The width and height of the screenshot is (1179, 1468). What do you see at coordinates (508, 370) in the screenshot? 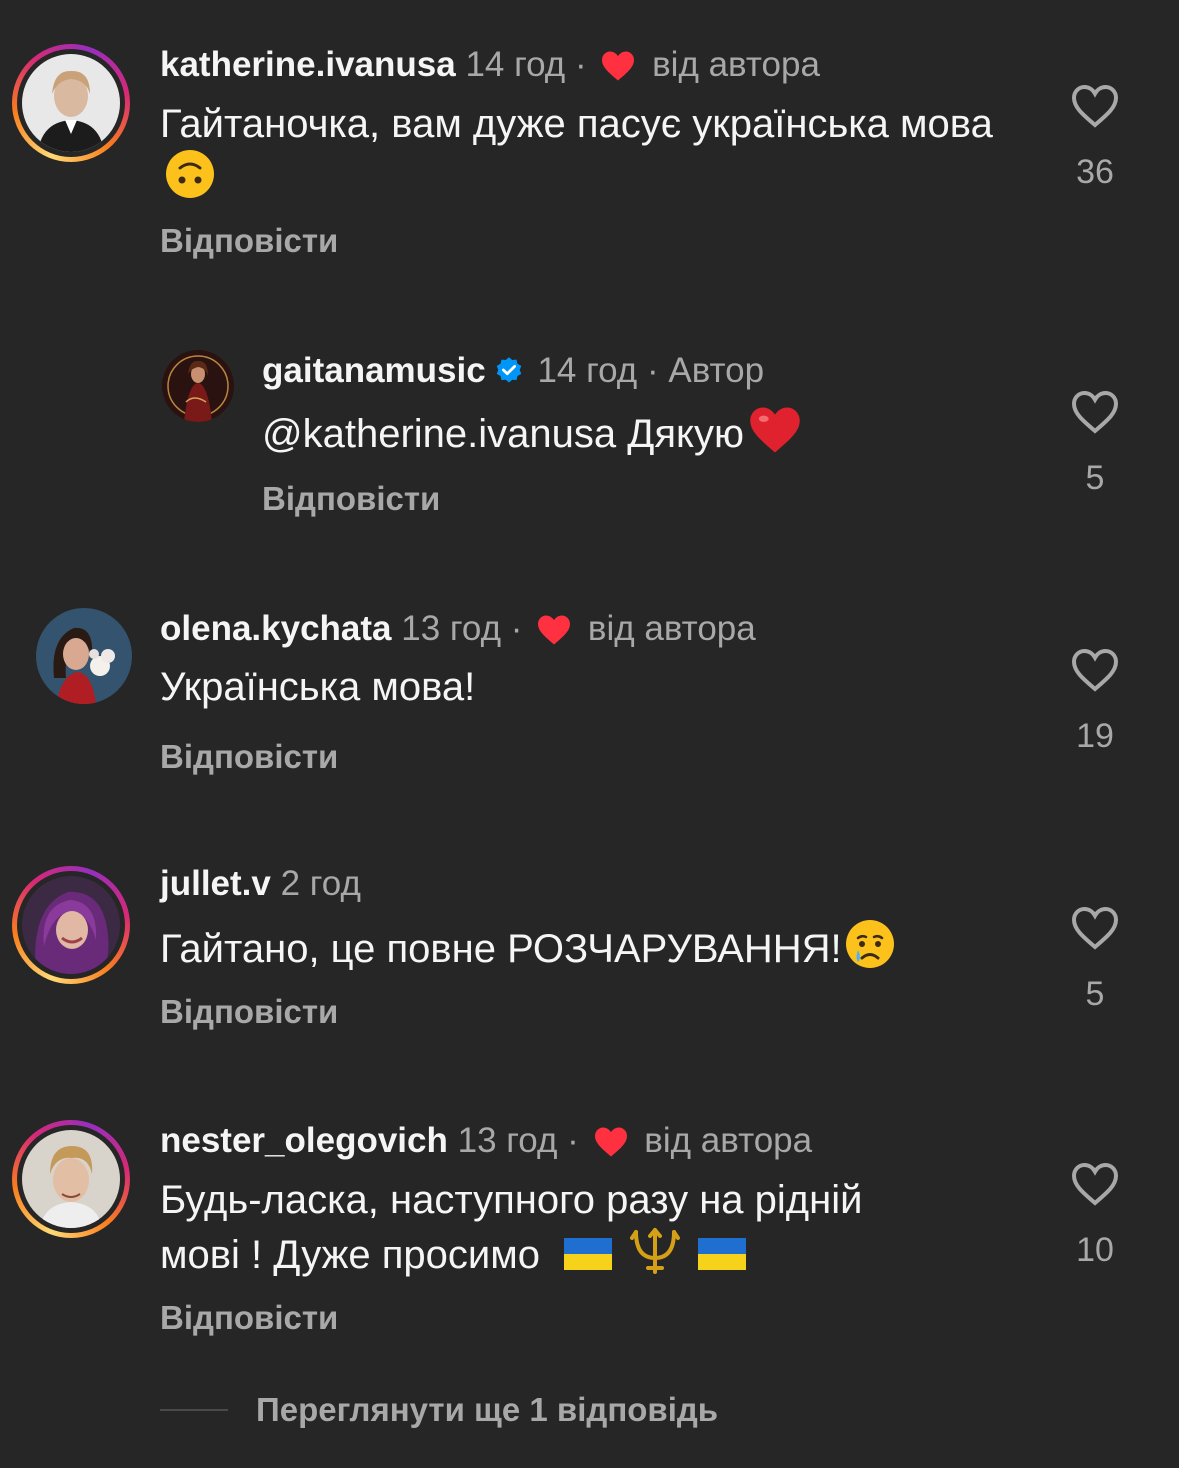
I see `verified-badge-icon` at bounding box center [508, 370].